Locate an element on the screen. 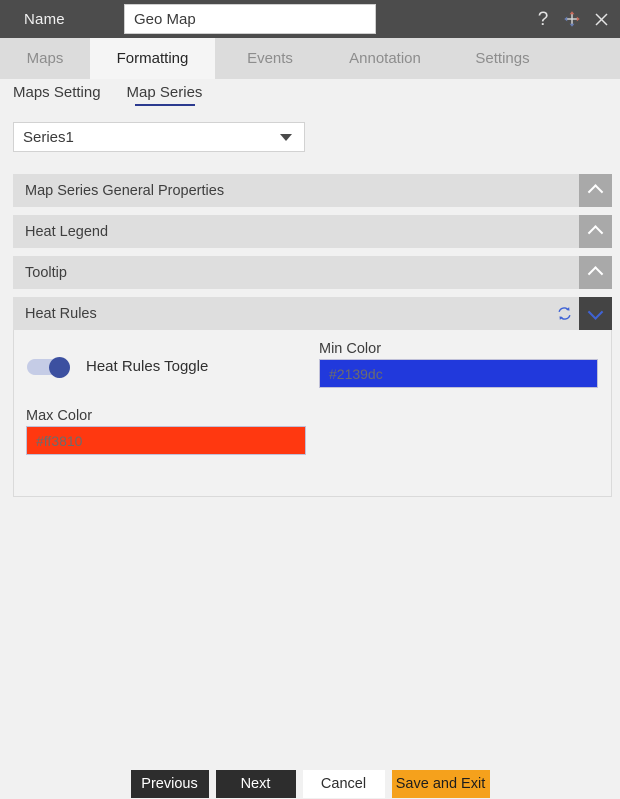  accordion-collapse-button-heat-rules is located at coordinates (595, 313).